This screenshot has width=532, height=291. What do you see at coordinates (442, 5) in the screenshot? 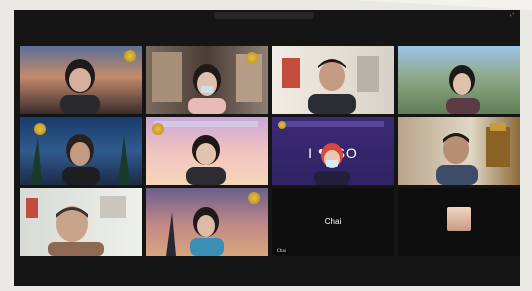
I see `background-corner` at bounding box center [442, 5].